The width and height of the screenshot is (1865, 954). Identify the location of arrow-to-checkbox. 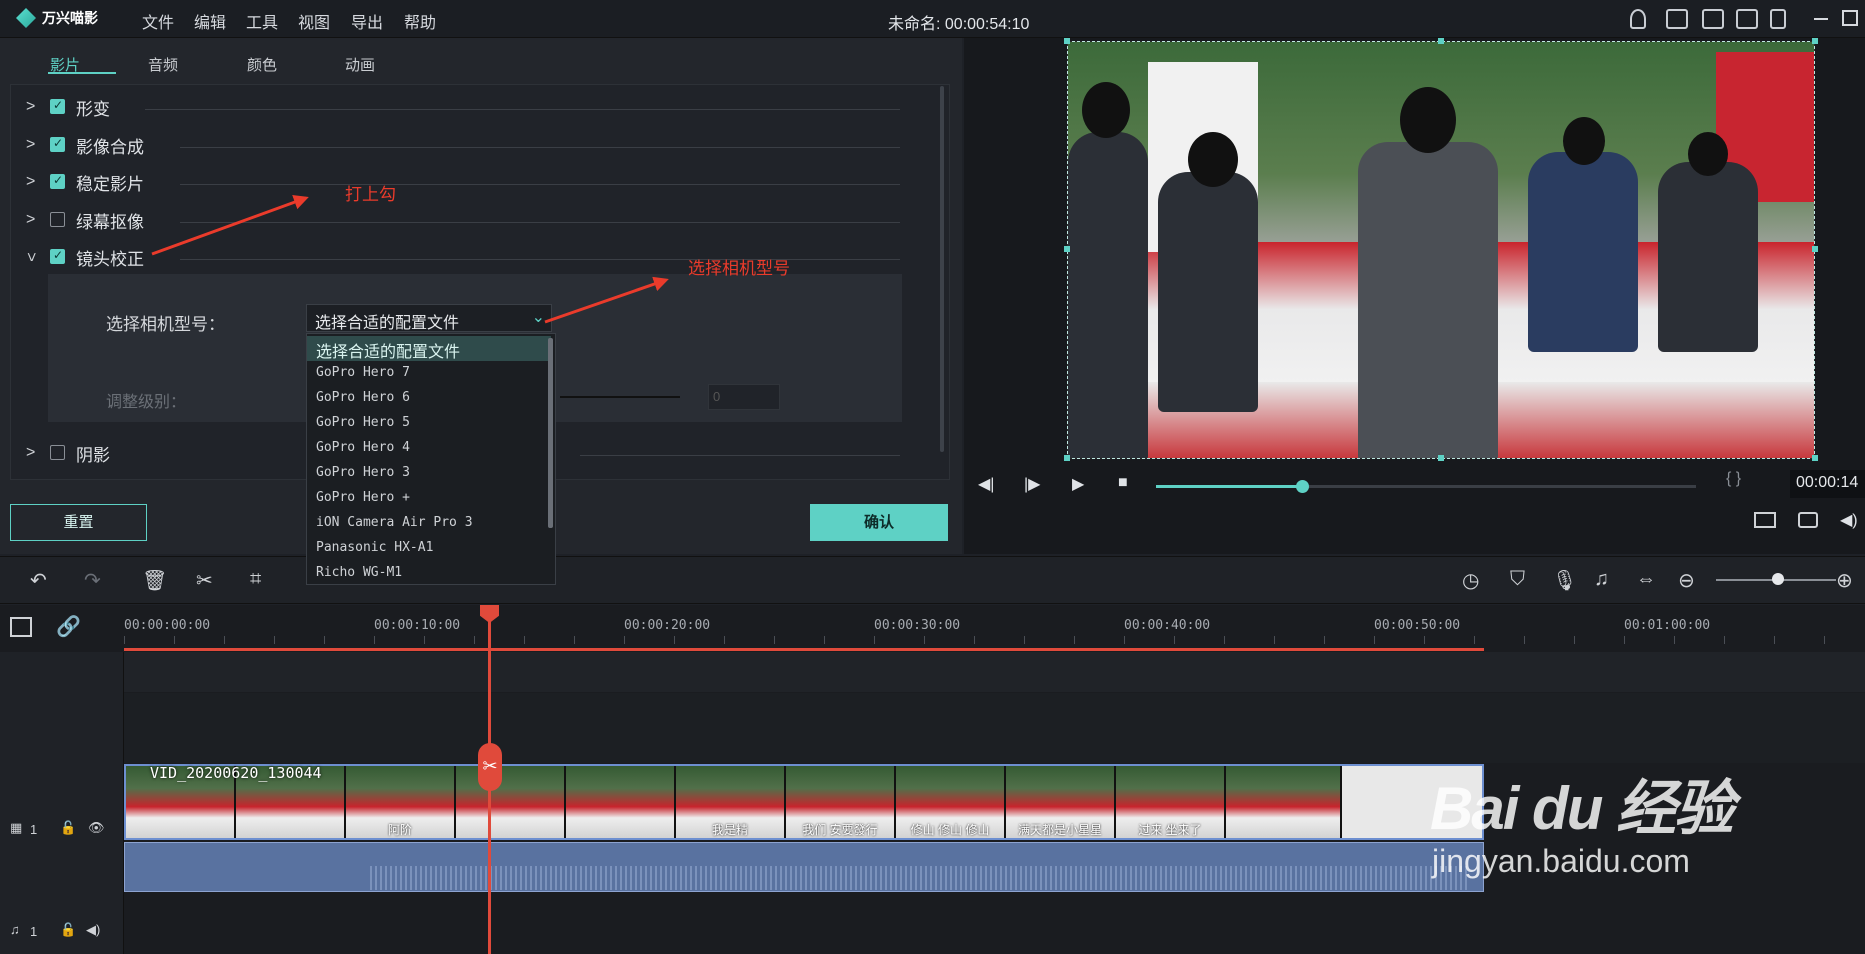
(230, 225).